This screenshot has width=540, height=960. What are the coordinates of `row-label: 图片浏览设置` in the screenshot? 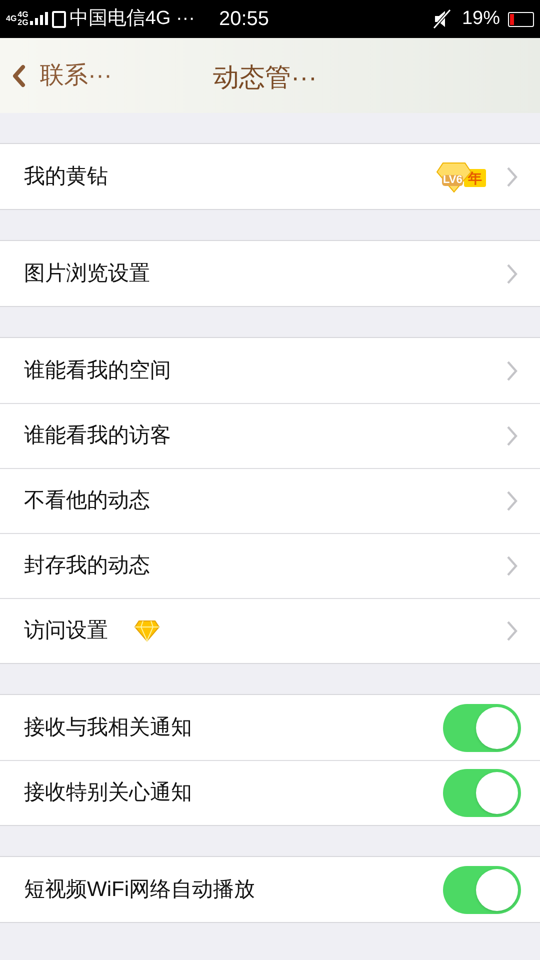 It's located at (87, 273).